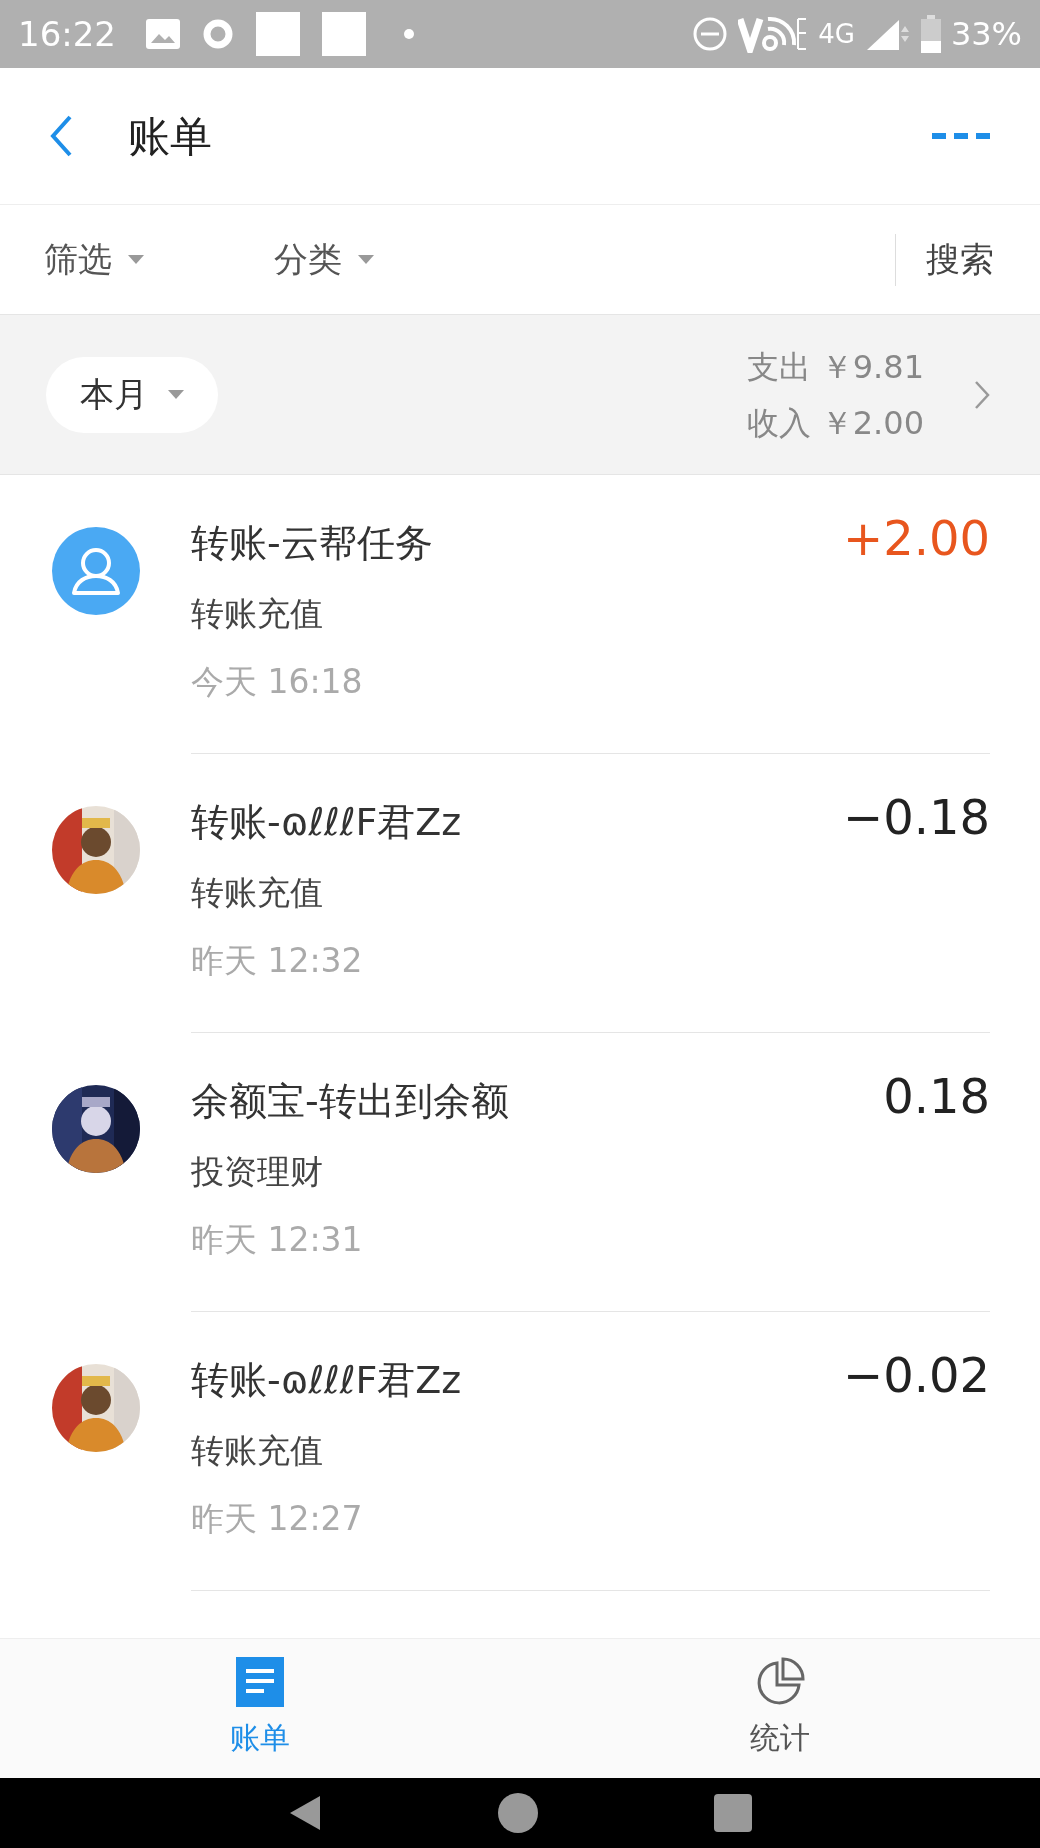 The width and height of the screenshot is (1040, 1848). Describe the element at coordinates (780, 1682) in the screenshot. I see `pie-chart-icon` at that location.